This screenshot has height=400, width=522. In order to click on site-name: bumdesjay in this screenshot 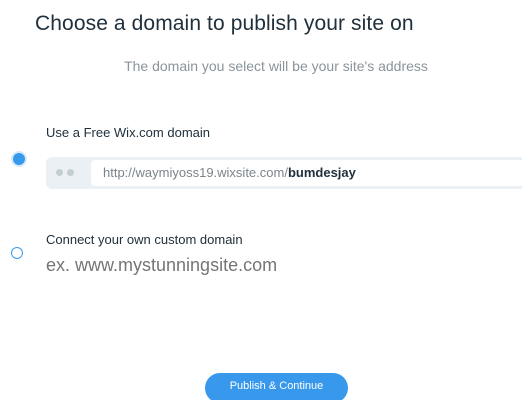, I will do `click(322, 172)`.